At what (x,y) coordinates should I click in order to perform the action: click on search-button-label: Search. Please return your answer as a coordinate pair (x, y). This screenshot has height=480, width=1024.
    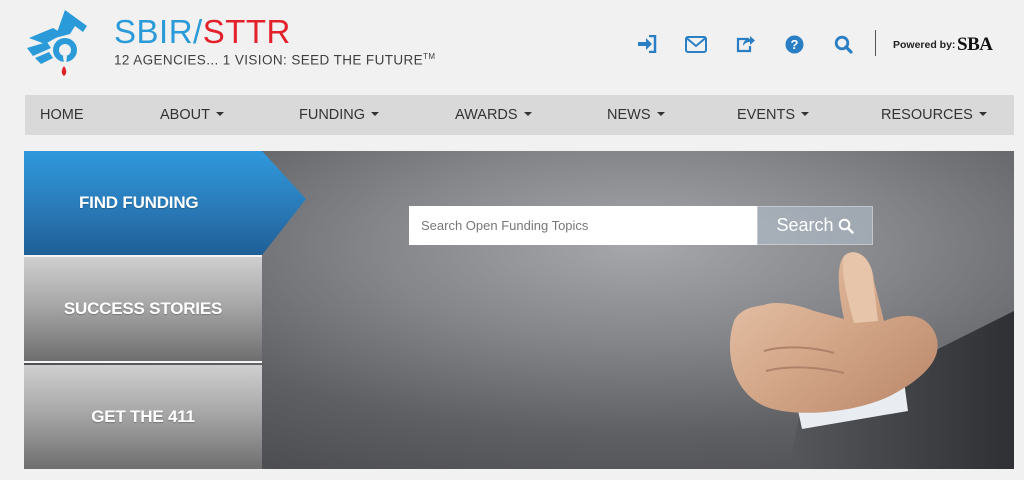
    Looking at the image, I should click on (805, 225).